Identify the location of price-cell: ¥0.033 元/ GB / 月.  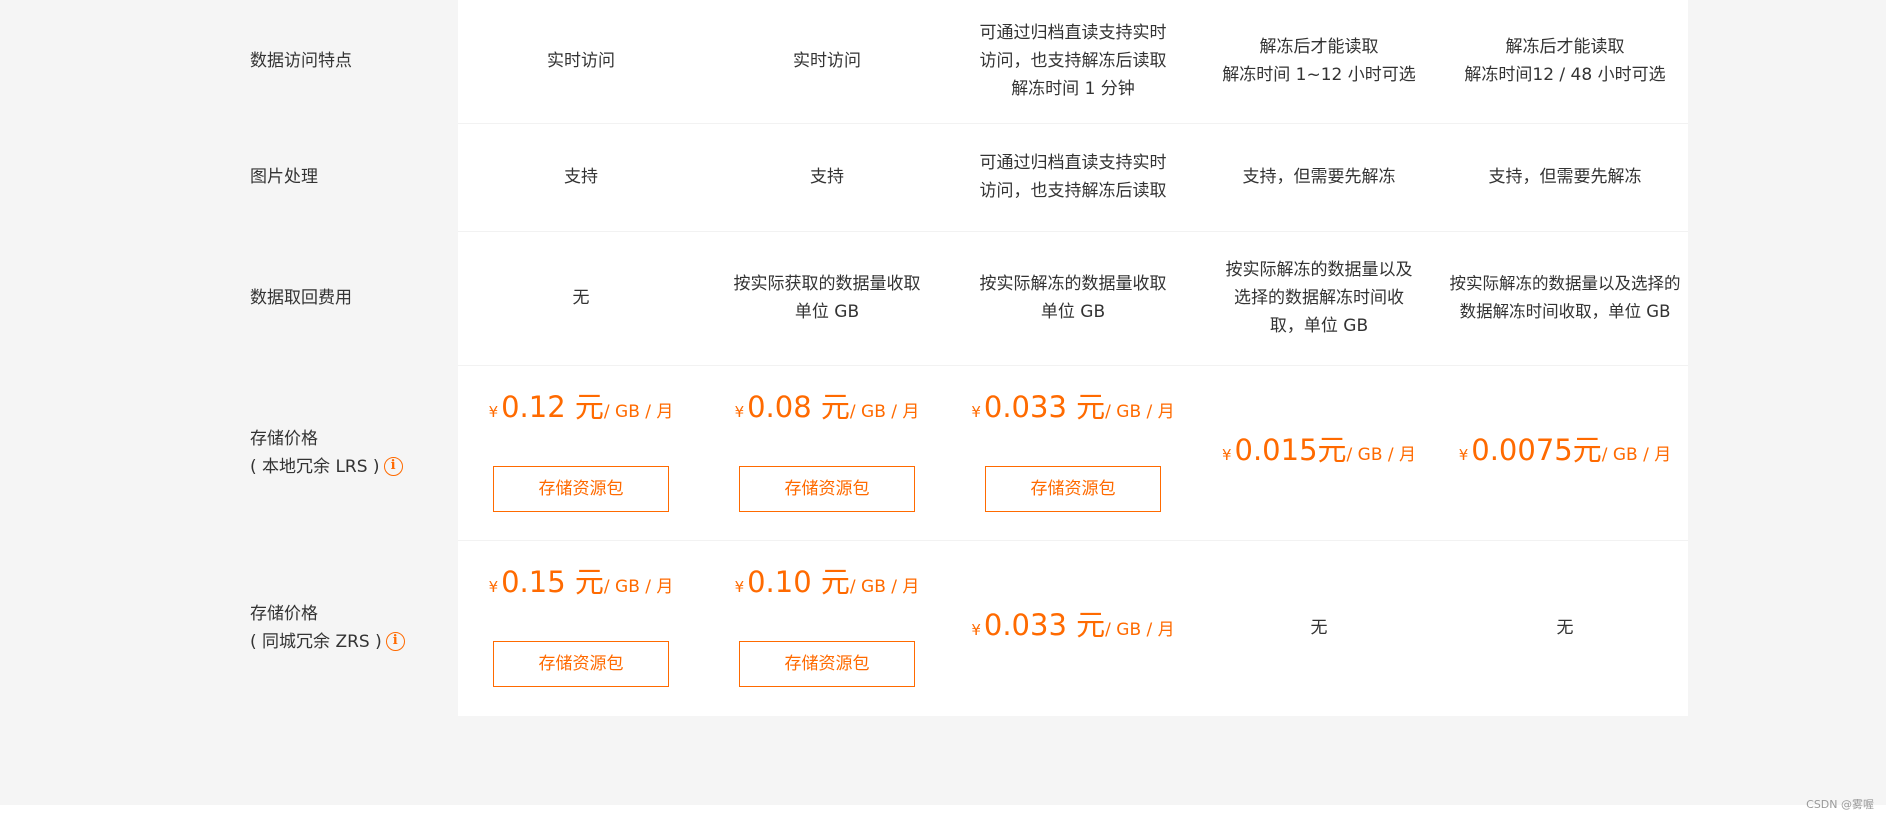
(1073, 627).